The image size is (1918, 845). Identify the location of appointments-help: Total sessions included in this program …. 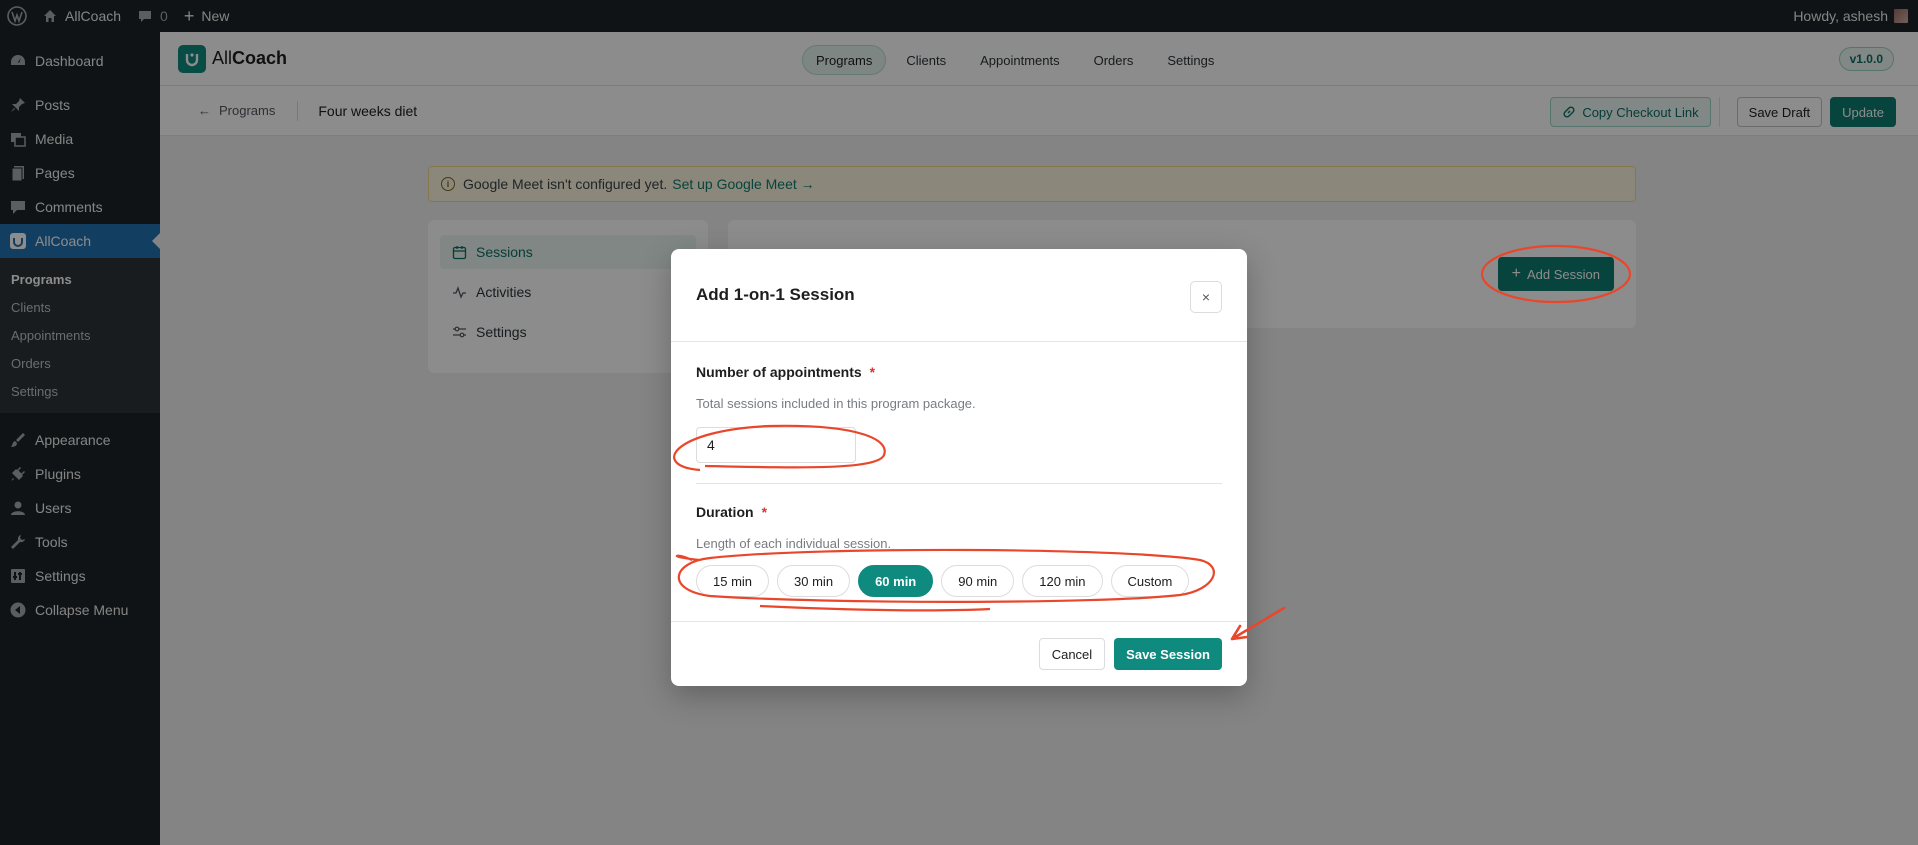
(836, 403).